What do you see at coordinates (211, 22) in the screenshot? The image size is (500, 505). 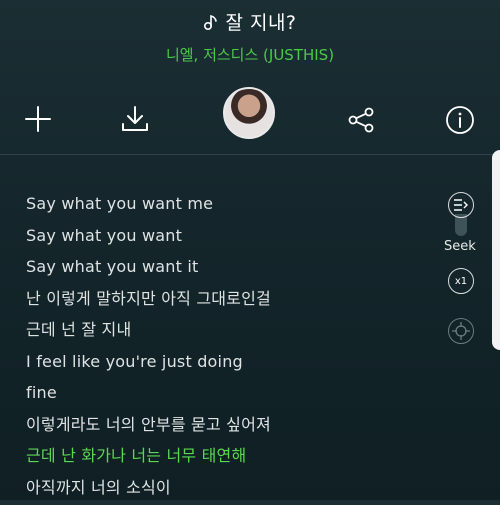 I see `music-note-icon` at bounding box center [211, 22].